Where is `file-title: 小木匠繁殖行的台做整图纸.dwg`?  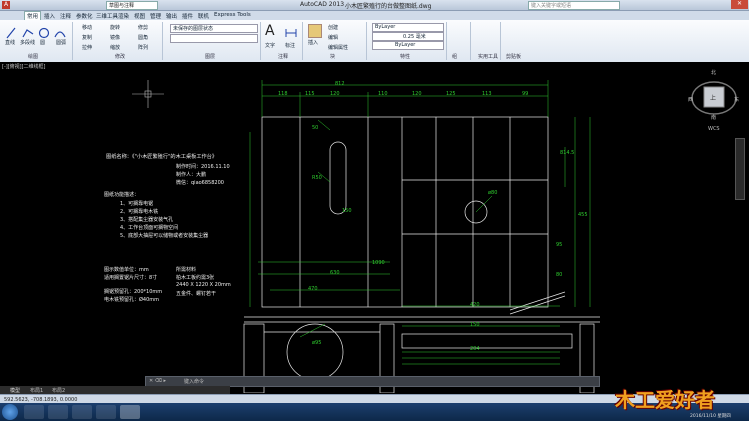
file-title: 小木匠繁殖行的台做整图纸.dwg is located at coordinates (388, 6).